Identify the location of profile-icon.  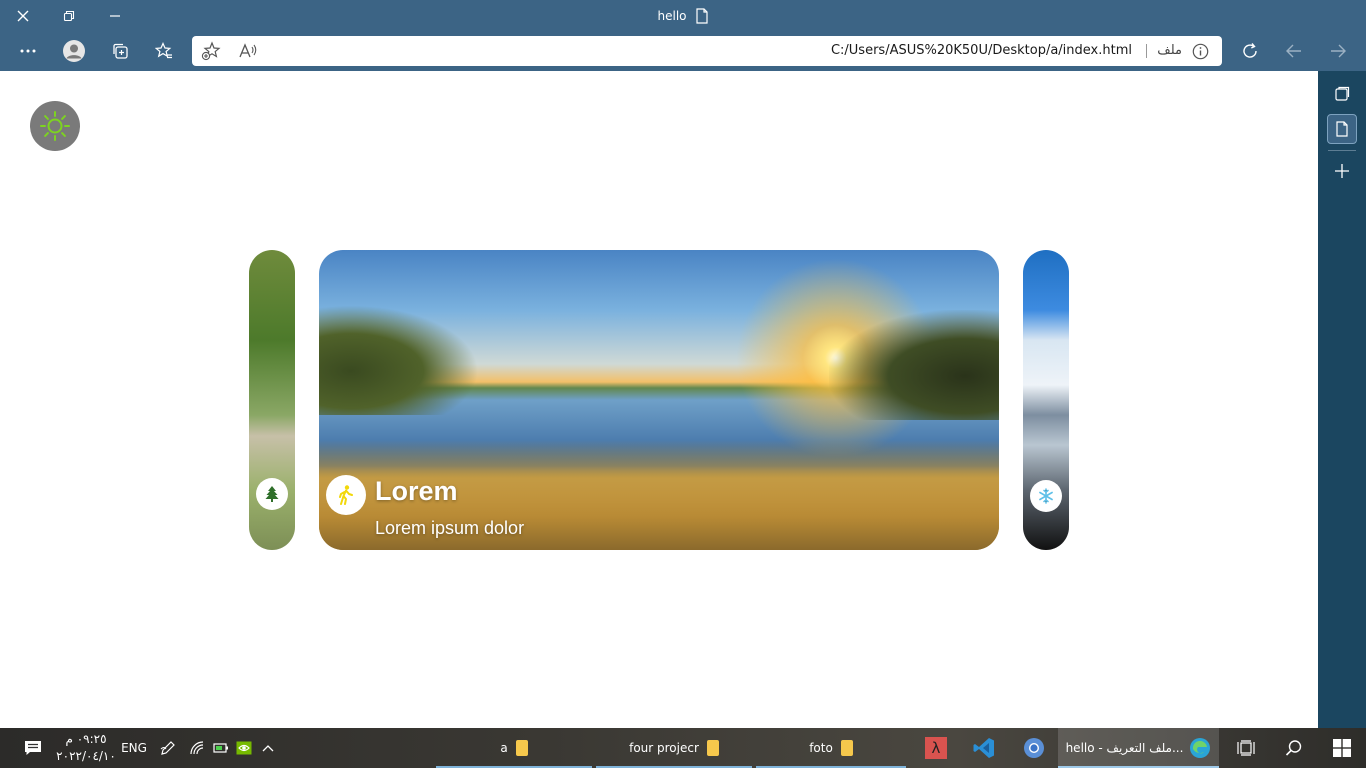
(74, 51).